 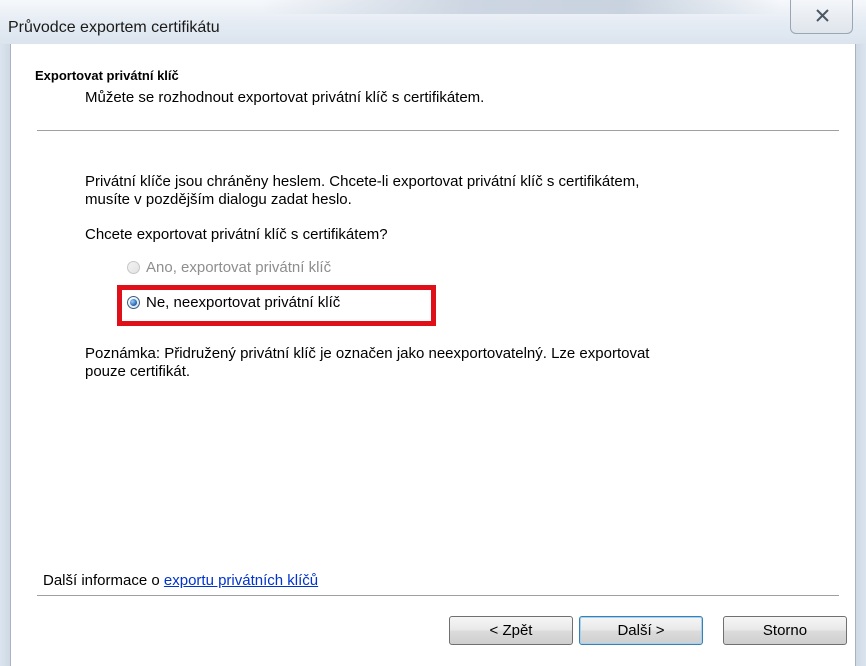 I want to click on next-button: Další >, so click(x=641, y=630).